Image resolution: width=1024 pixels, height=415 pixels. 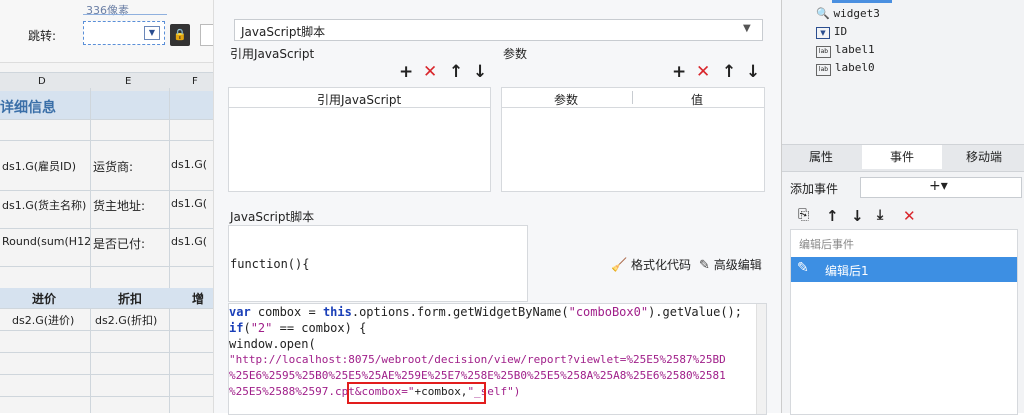 I want to click on code-token: == combox) {, so click(x=319, y=328).